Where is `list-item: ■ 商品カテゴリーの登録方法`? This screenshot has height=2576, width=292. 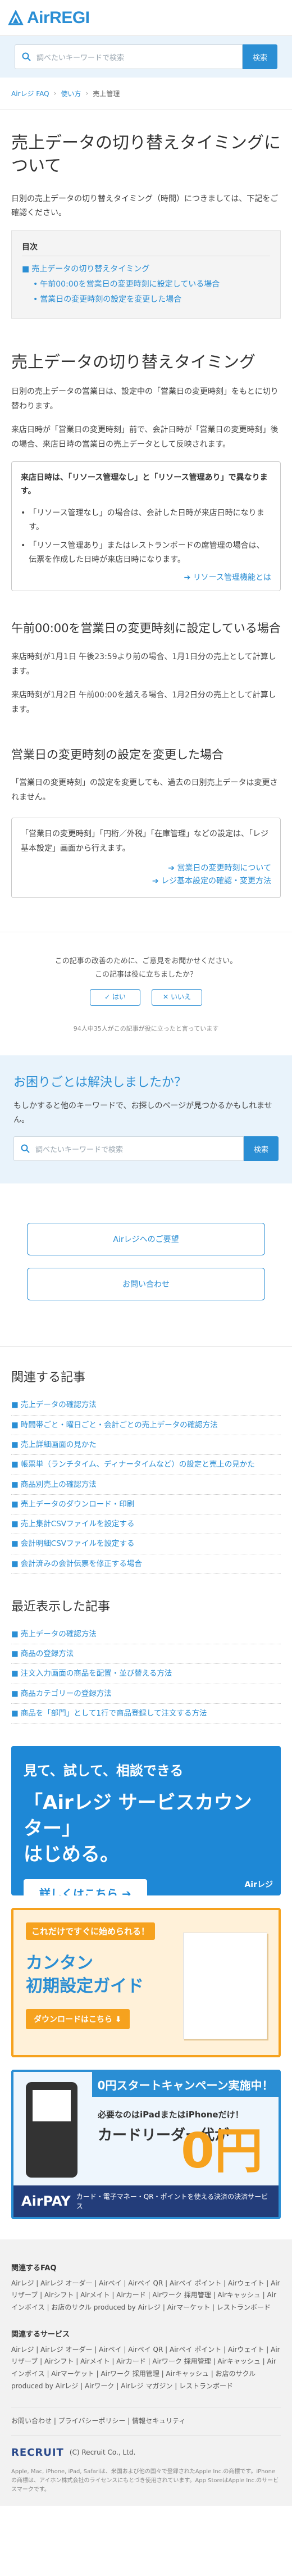 list-item: ■ 商品カテゴリーの登録方法 is located at coordinates (146, 1694).